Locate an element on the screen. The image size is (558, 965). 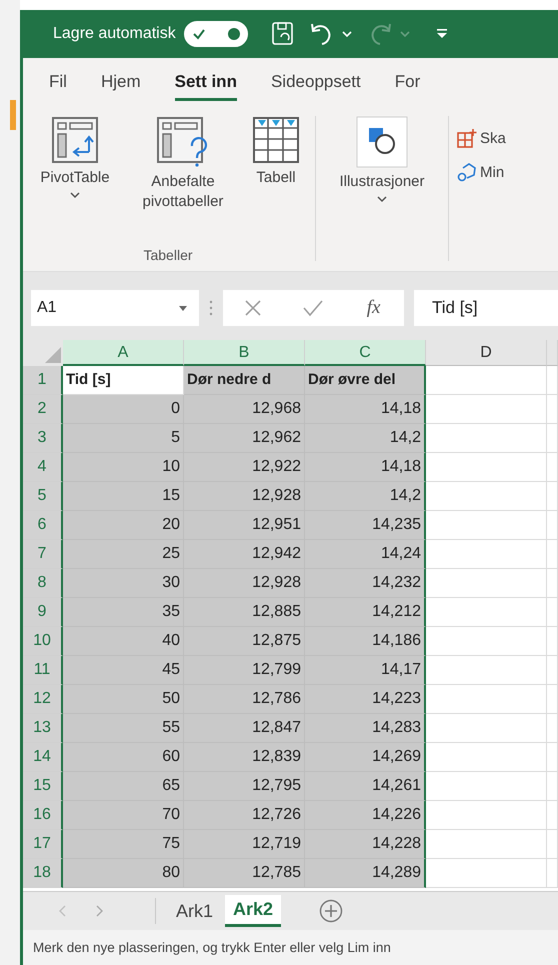
row-header: 9 is located at coordinates (43, 612).